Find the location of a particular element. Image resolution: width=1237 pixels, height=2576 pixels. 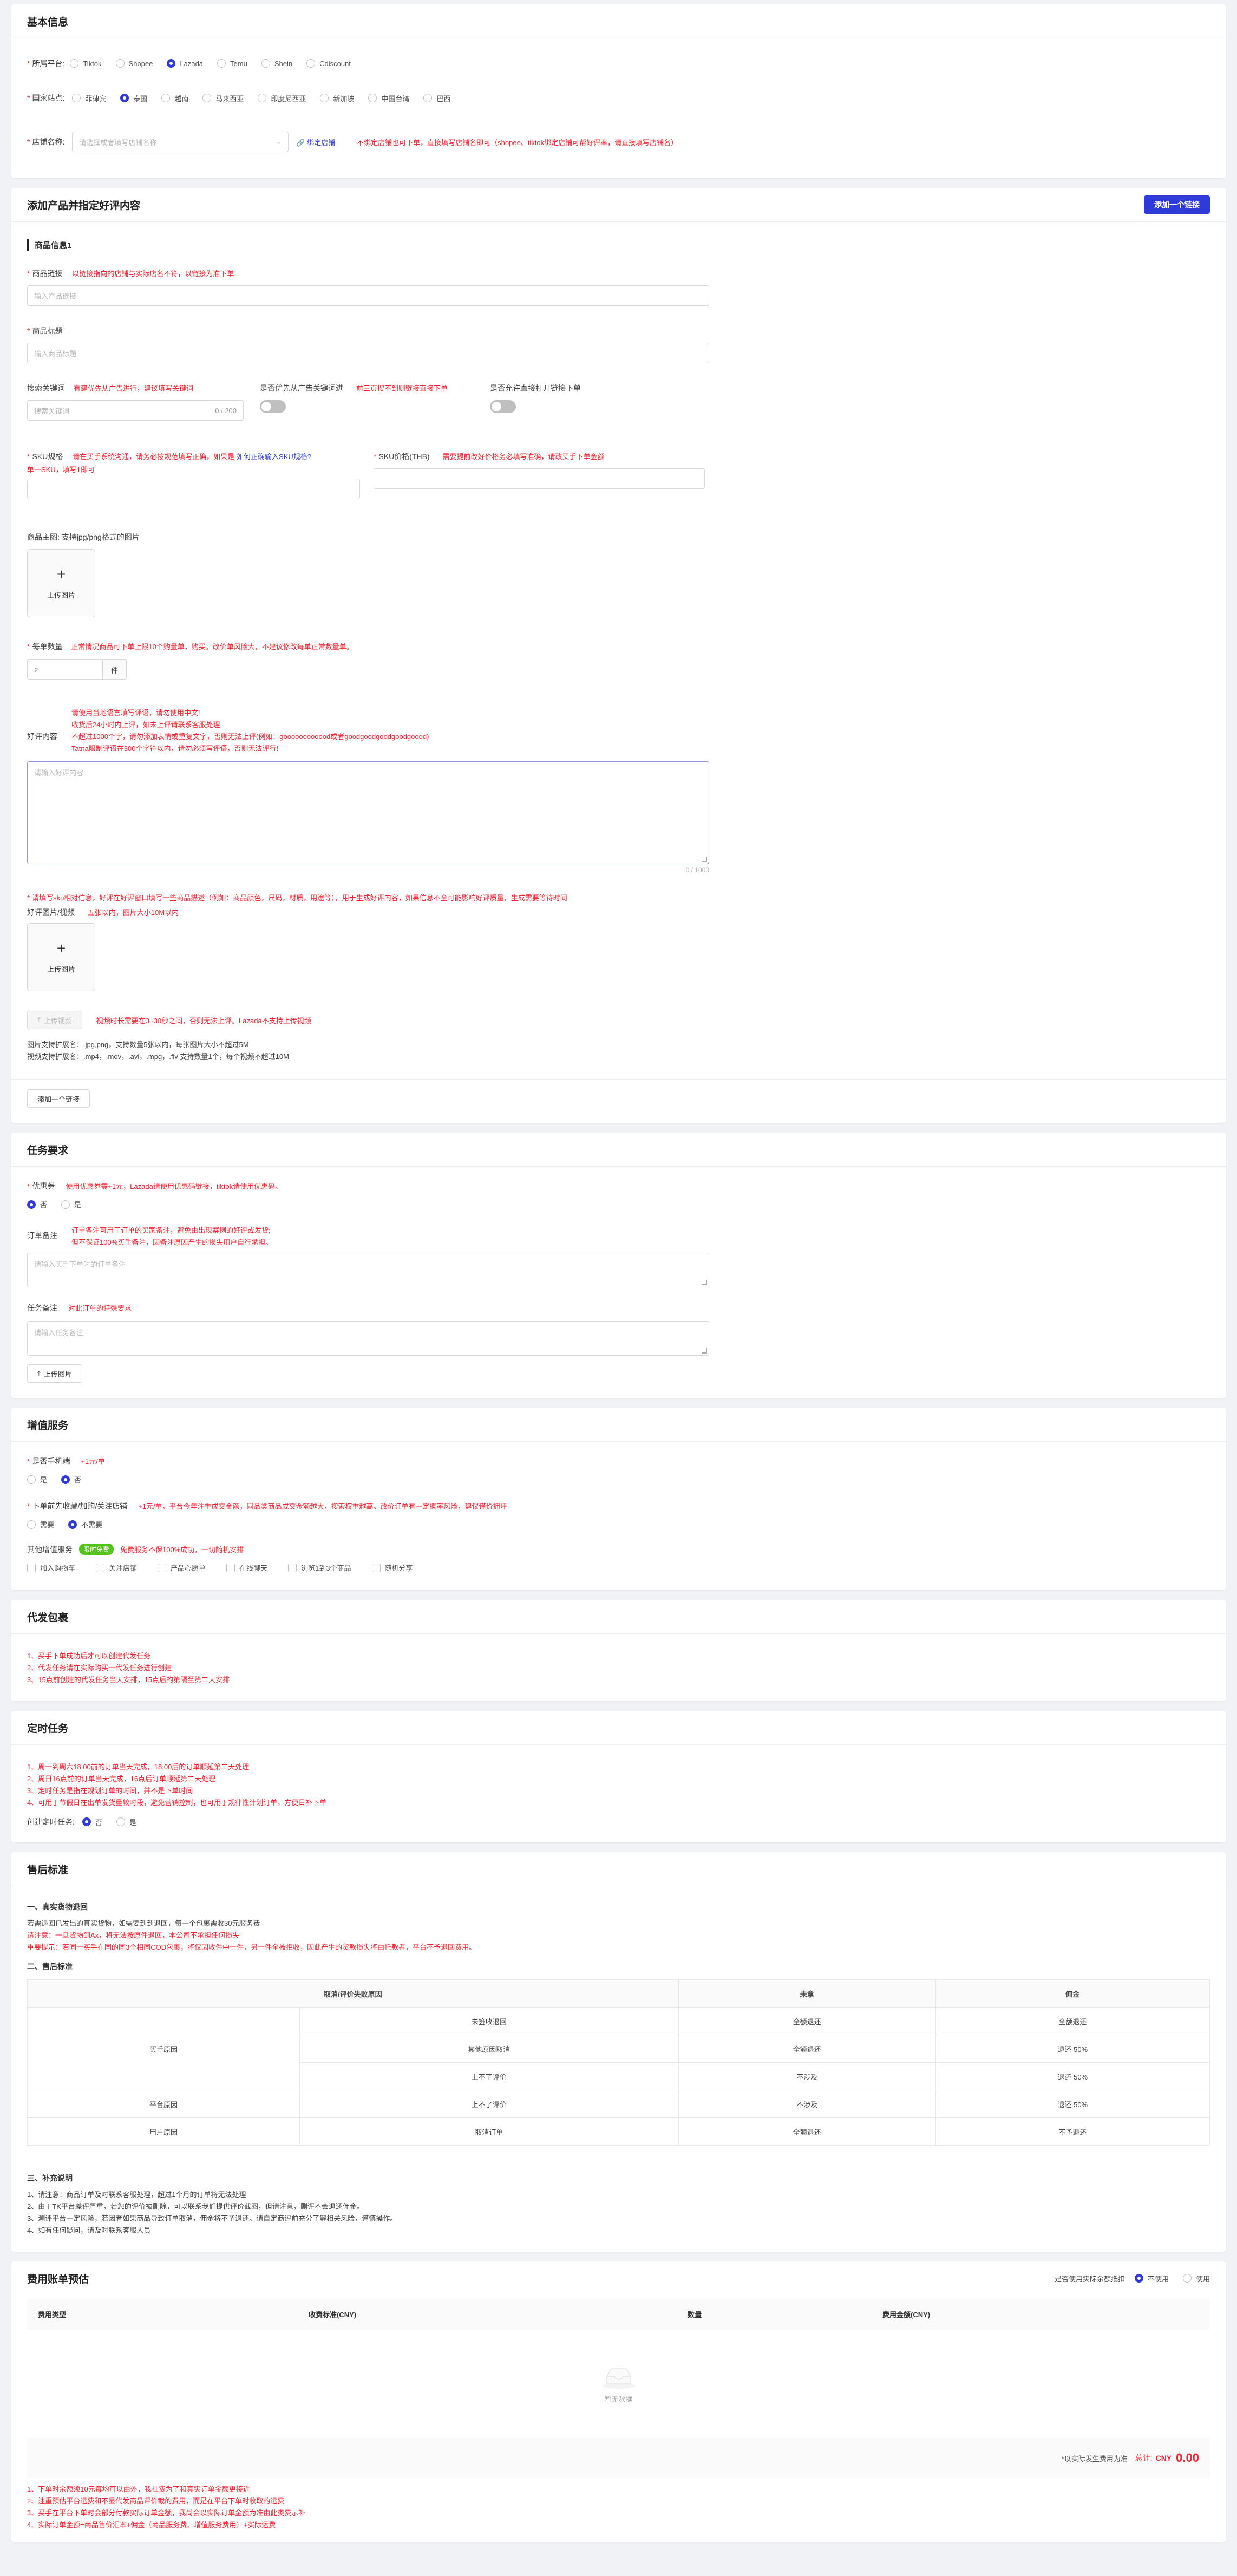

ad-keyword-switch is located at coordinates (273, 407).